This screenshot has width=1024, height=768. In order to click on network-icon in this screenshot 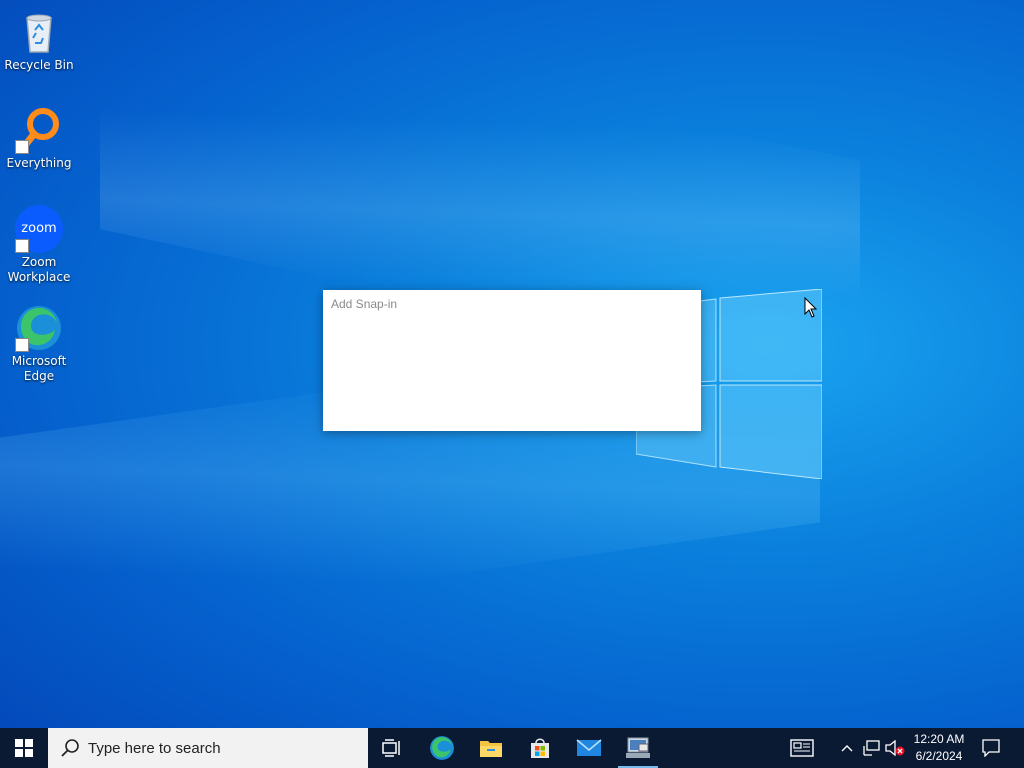, I will do `click(871, 748)`.